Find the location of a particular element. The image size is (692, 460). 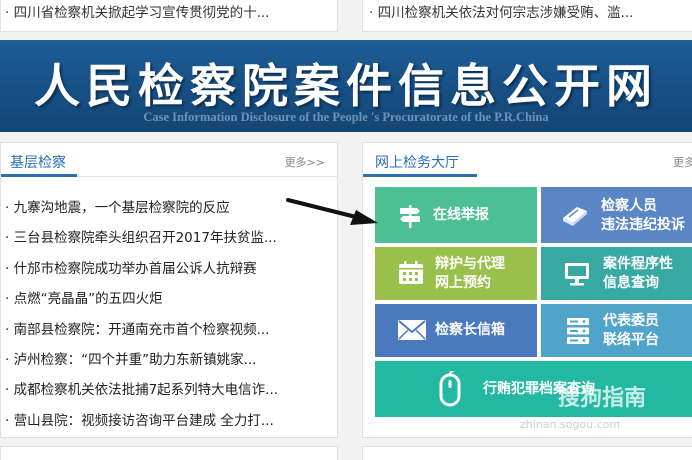

defense-appointment-label-line2: 网上预约 is located at coordinates (463, 283).